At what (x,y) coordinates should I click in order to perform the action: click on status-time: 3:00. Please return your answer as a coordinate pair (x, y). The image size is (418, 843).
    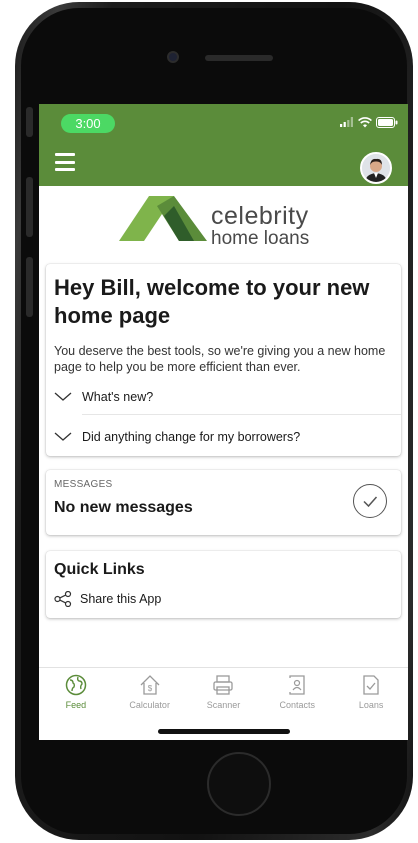
    Looking at the image, I should click on (88, 123).